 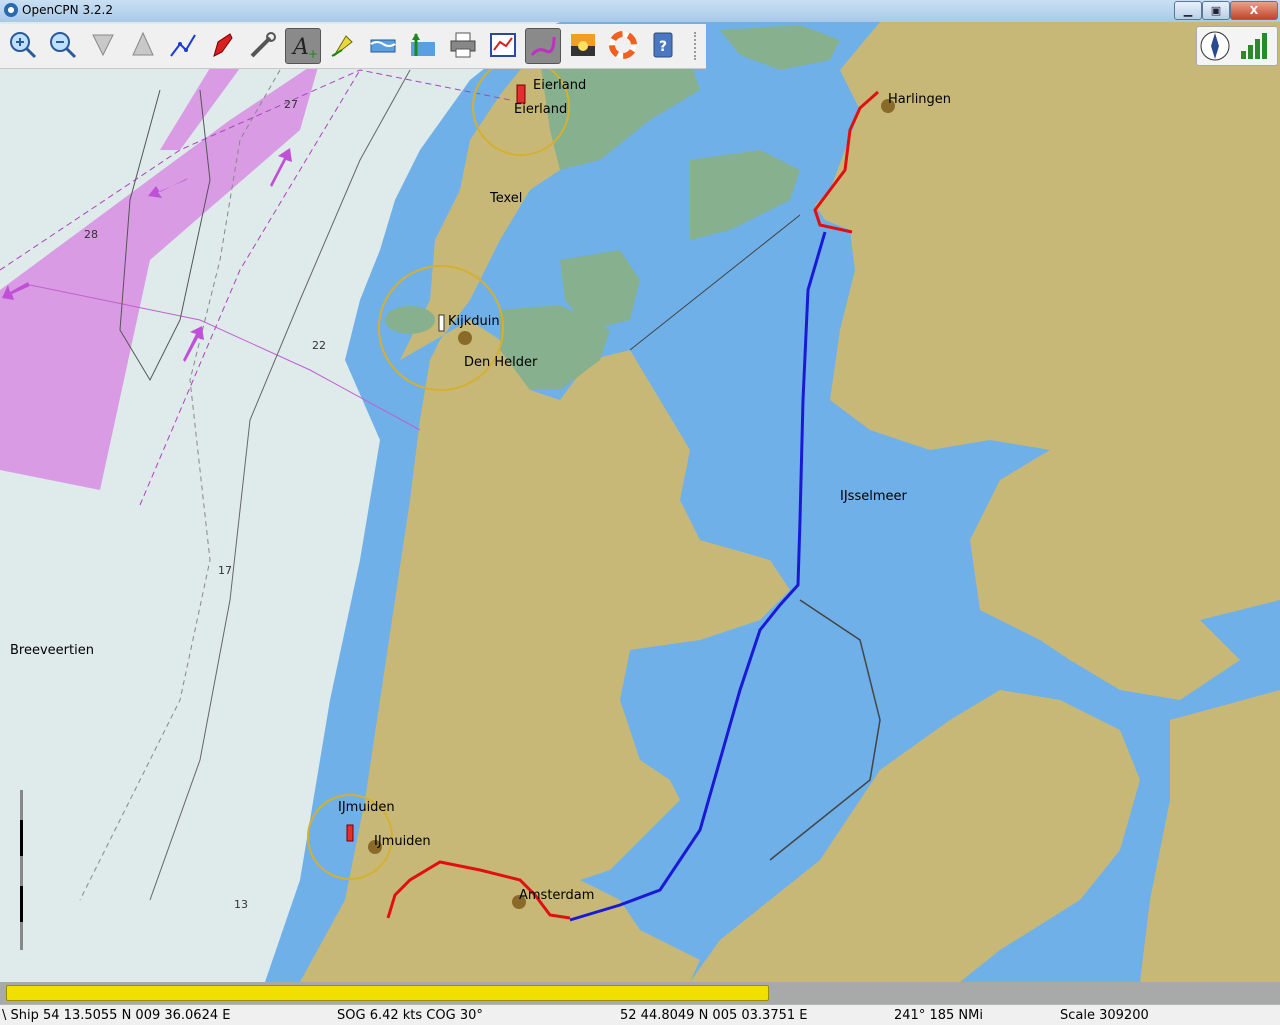 I want to click on zoom-out-icon, so click(x=63, y=45).